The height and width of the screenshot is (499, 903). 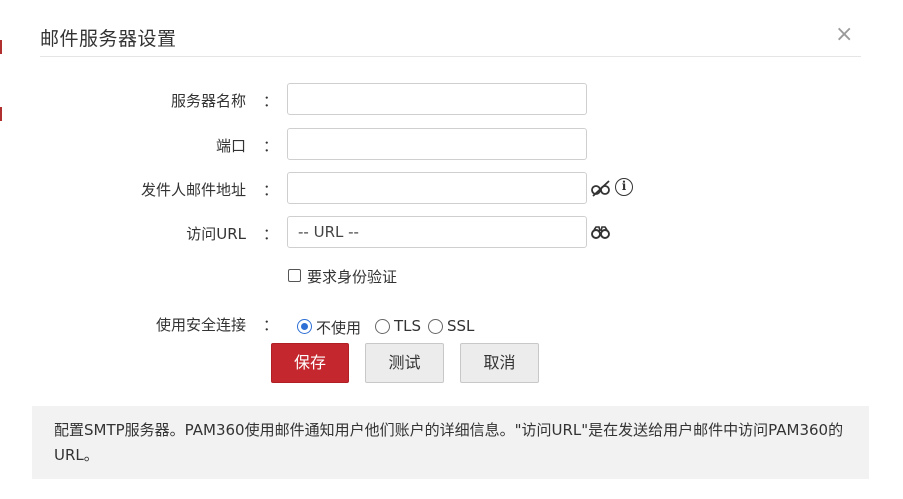 I want to click on close-icon: ×, so click(x=844, y=35).